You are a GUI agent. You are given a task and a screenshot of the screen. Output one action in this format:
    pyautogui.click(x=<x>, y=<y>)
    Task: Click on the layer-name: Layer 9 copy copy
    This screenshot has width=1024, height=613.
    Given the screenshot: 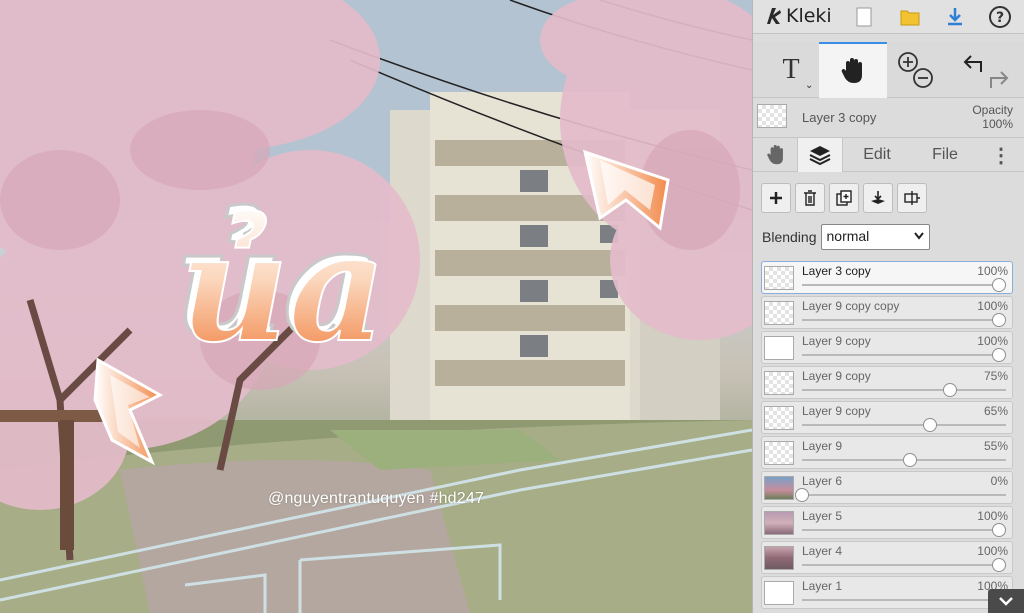 What is the action you would take?
    pyautogui.click(x=851, y=306)
    